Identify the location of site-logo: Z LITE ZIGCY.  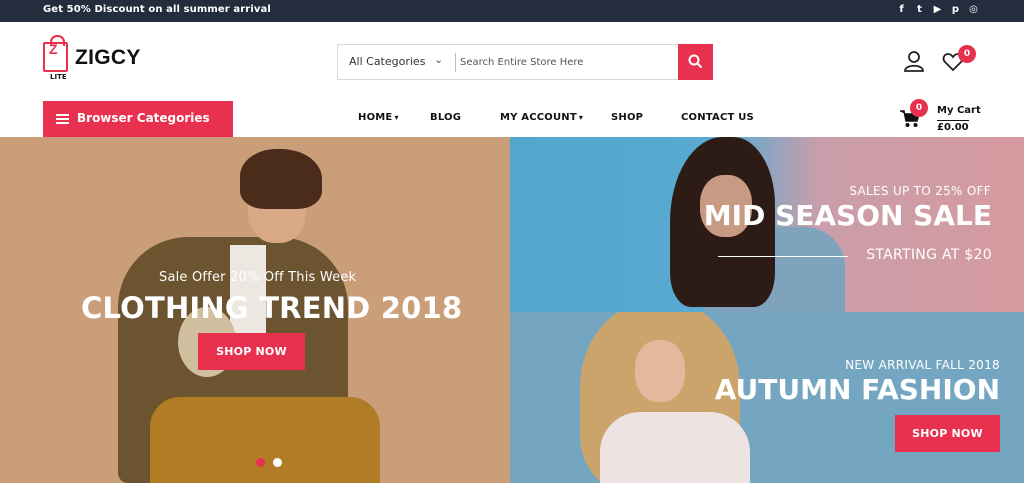
(98, 58).